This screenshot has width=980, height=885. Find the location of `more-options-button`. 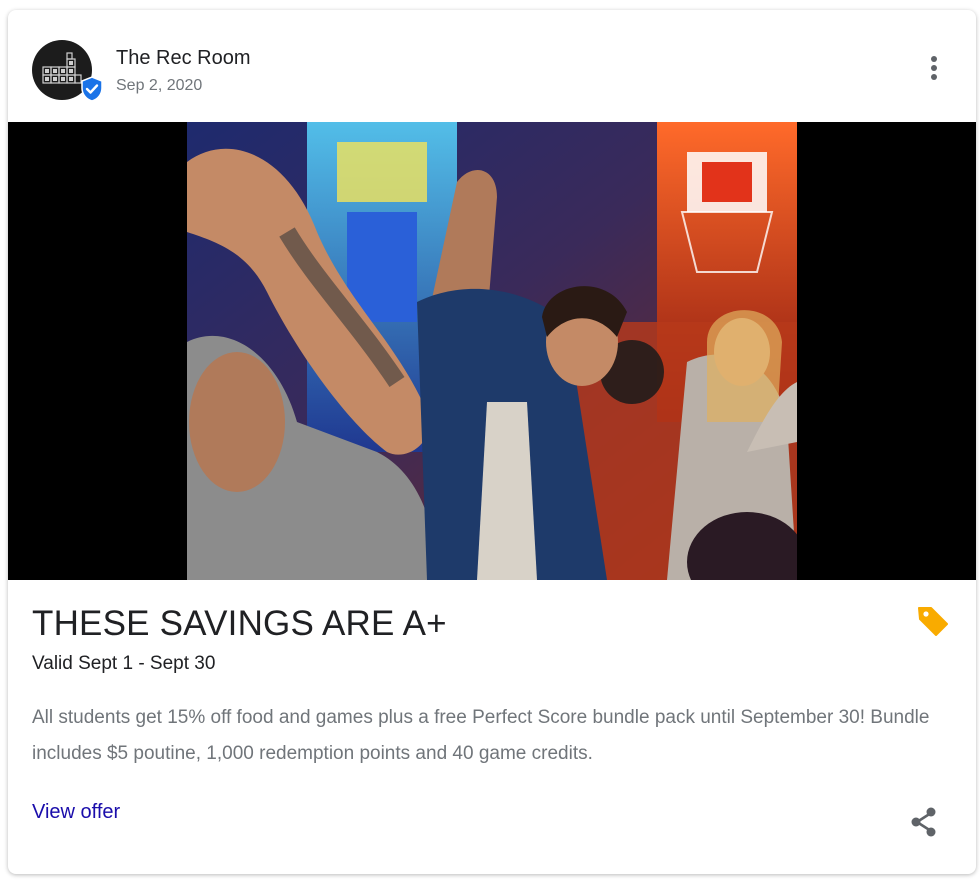

more-options-button is located at coordinates (934, 68).